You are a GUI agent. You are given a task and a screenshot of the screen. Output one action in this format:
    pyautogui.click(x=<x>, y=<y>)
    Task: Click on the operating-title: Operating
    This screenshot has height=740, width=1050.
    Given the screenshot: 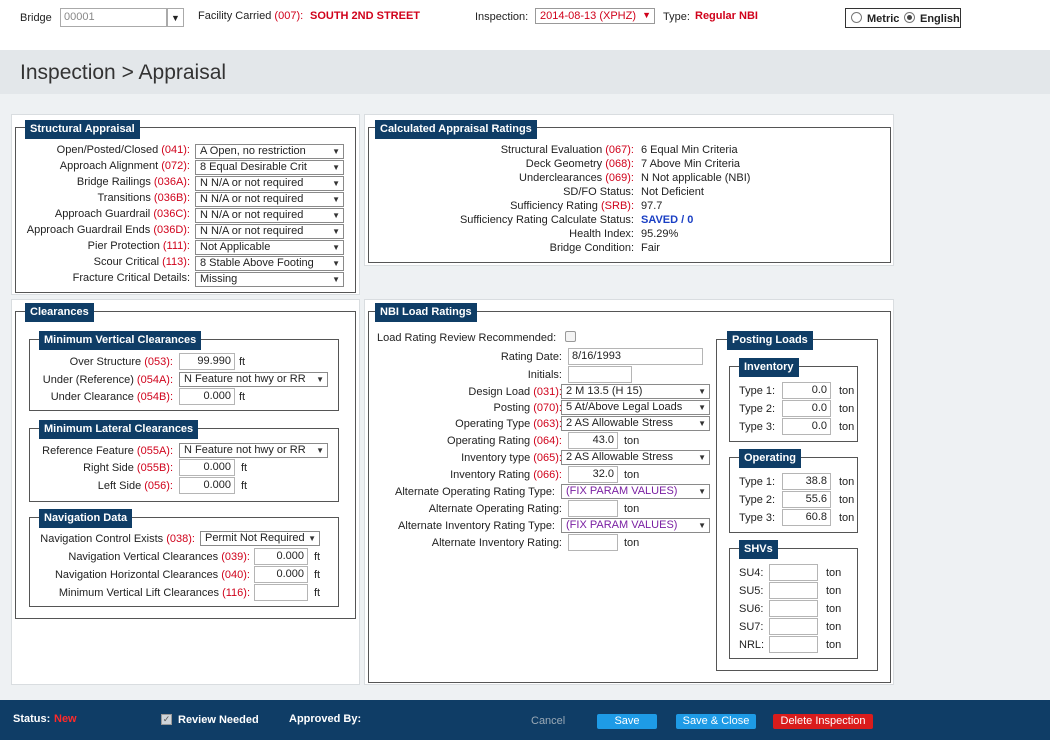 What is the action you would take?
    pyautogui.click(x=770, y=458)
    